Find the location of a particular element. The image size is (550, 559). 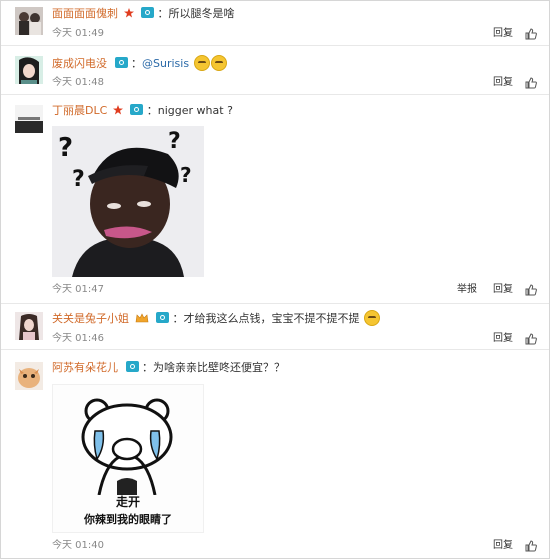

mention-link: @Surisis is located at coordinates (165, 63).